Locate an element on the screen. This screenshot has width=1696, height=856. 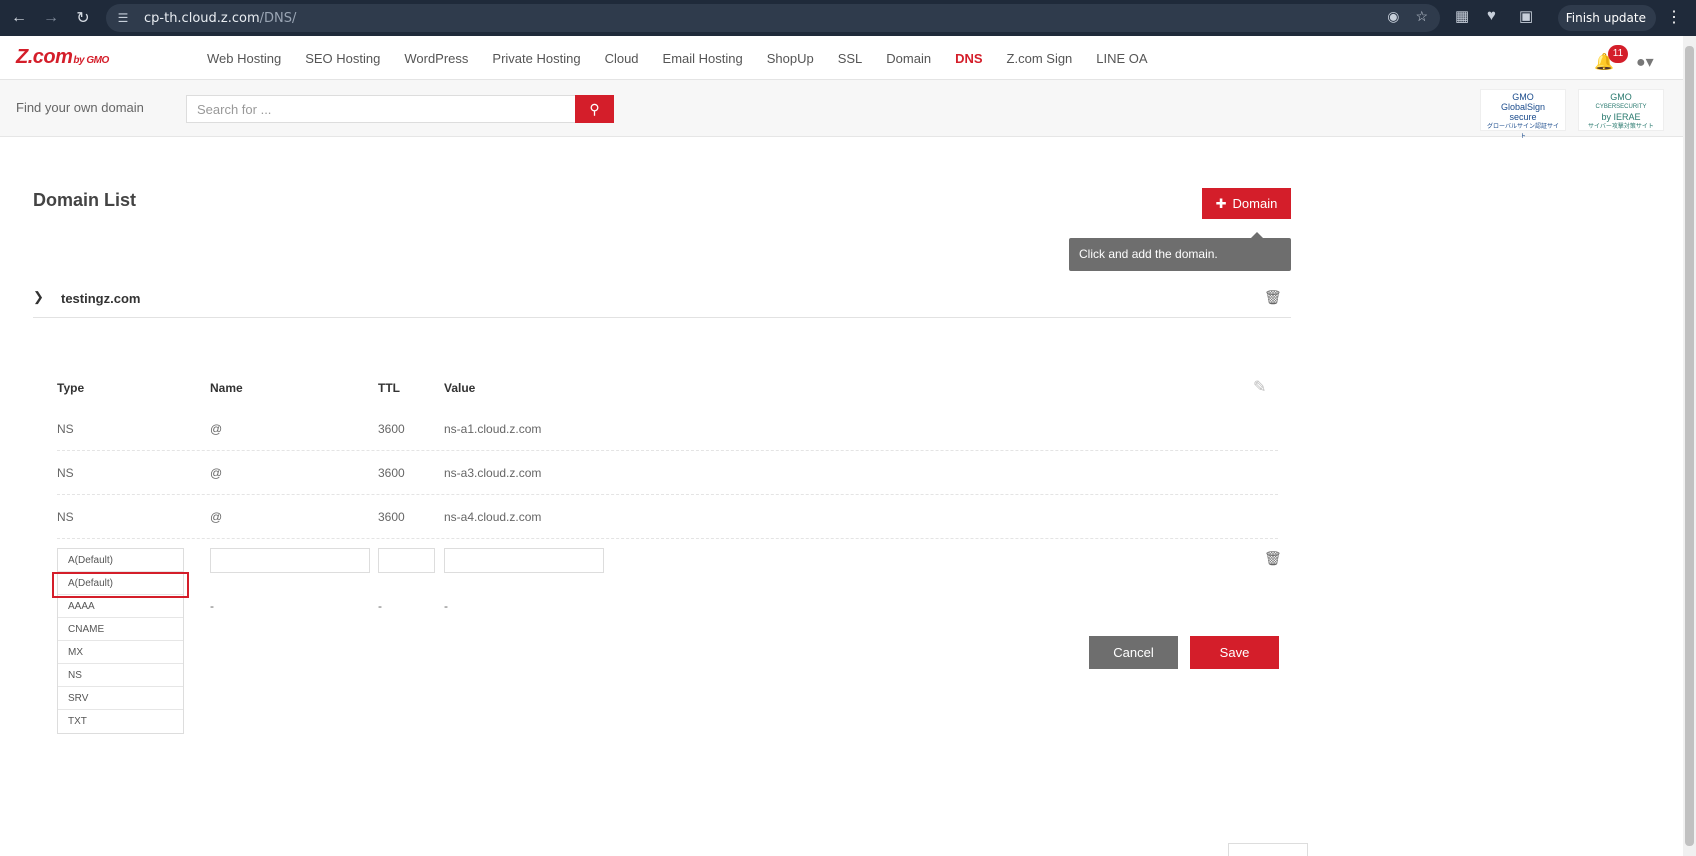
search-icon: ⚲ is located at coordinates (594, 108).